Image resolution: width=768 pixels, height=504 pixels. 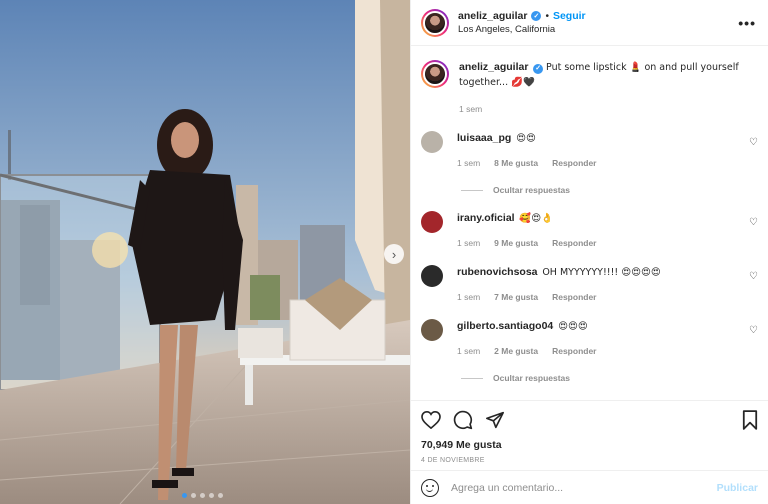 I want to click on next-photo-button: ›, so click(x=394, y=254).